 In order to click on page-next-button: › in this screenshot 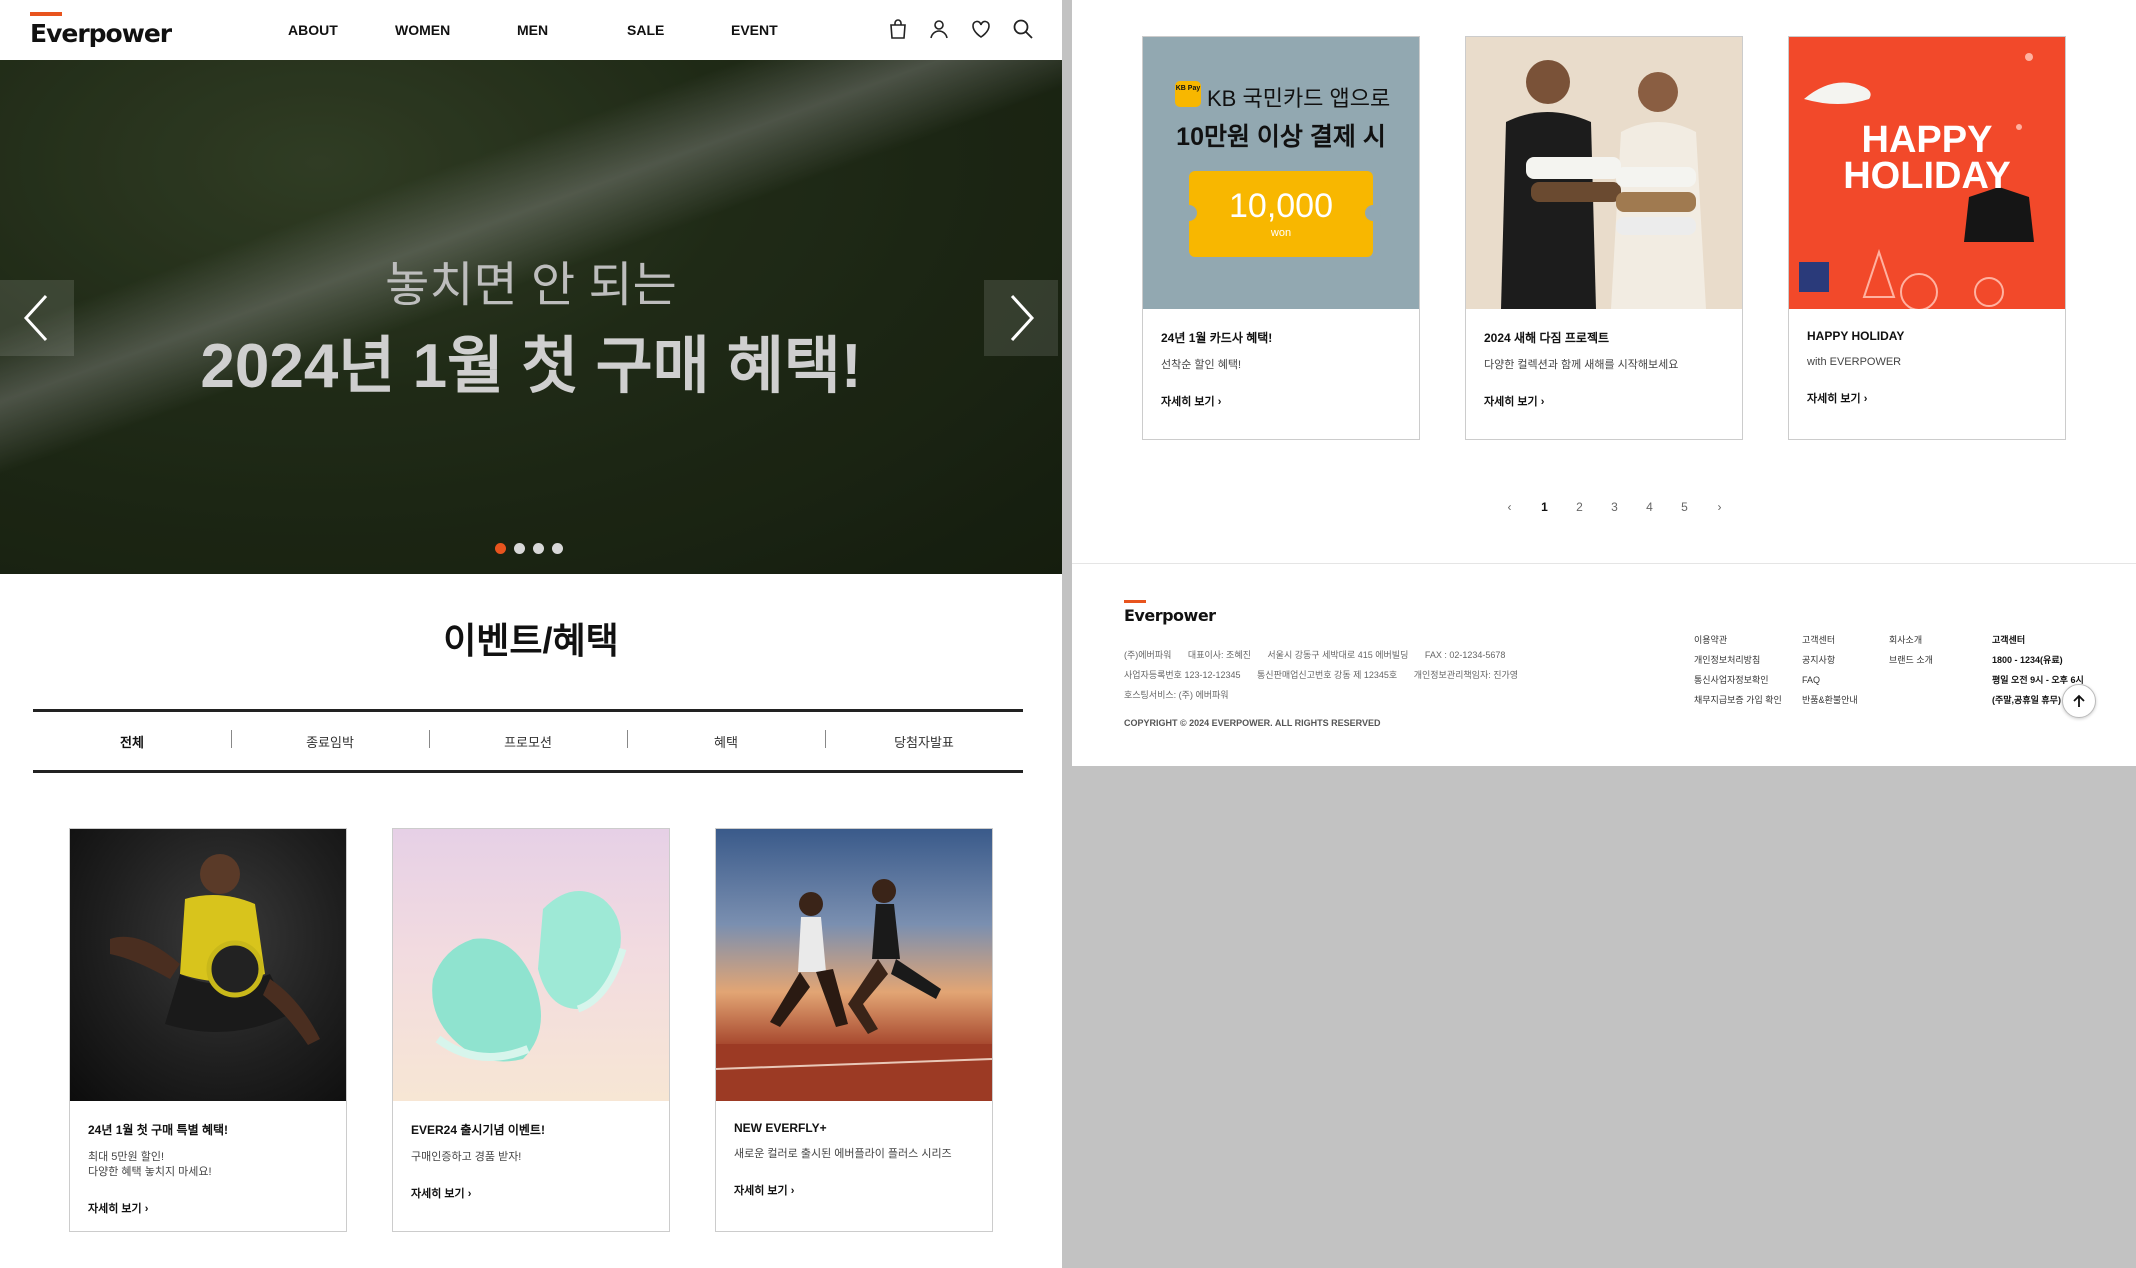, I will do `click(1719, 507)`.